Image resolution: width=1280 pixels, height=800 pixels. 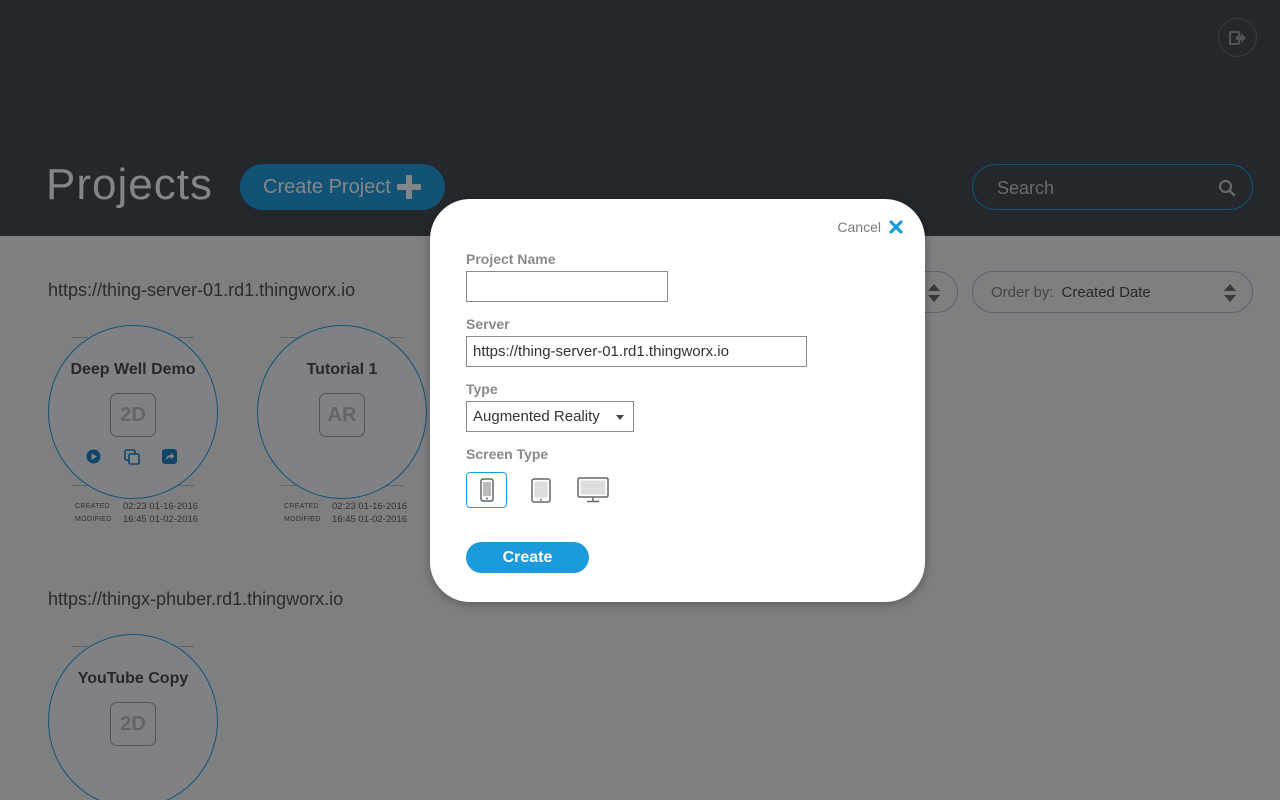 I want to click on cancel-label: Cancel, so click(x=859, y=227).